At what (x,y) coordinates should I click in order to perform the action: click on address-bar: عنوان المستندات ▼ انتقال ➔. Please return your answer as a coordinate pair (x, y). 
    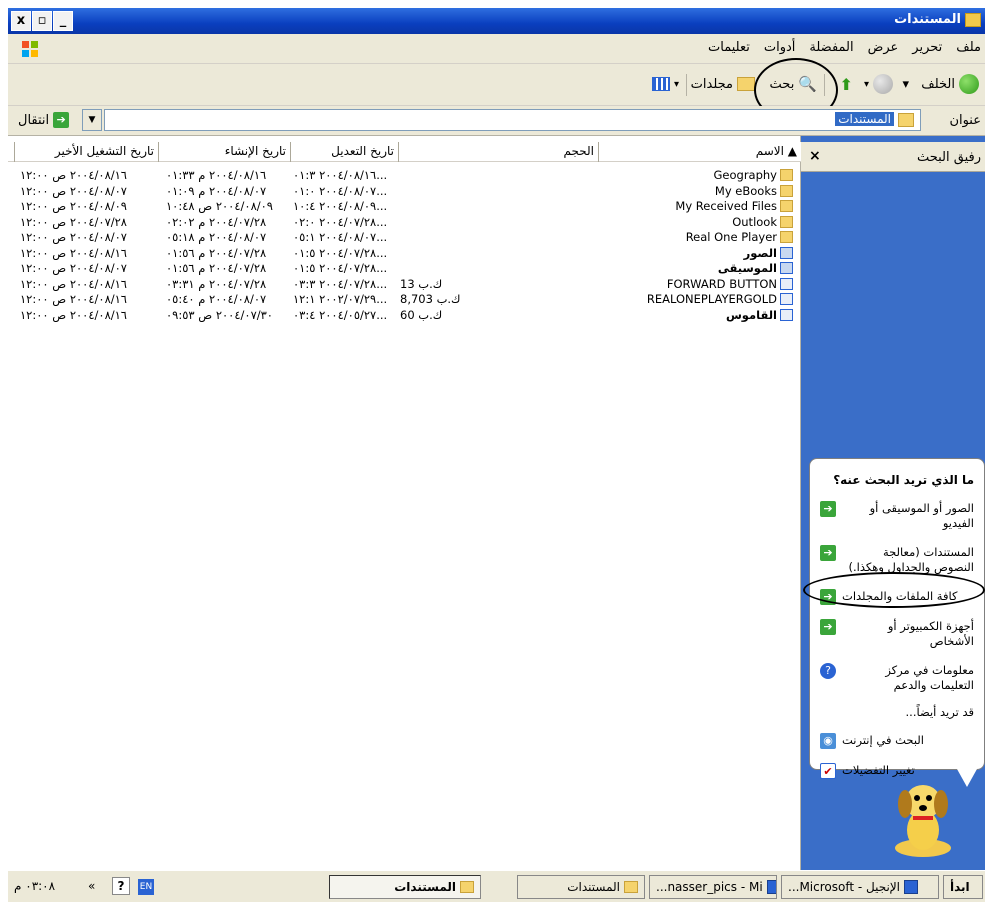
    Looking at the image, I should click on (496, 121).